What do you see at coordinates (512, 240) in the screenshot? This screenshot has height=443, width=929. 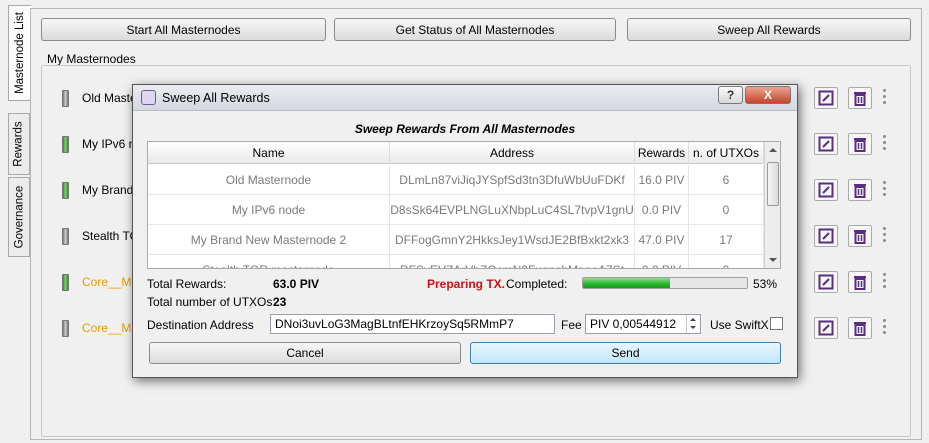 I see `cell-address: DFFogGmnY2HkksJey1WsdJE2BfBxkt2xk3` at bounding box center [512, 240].